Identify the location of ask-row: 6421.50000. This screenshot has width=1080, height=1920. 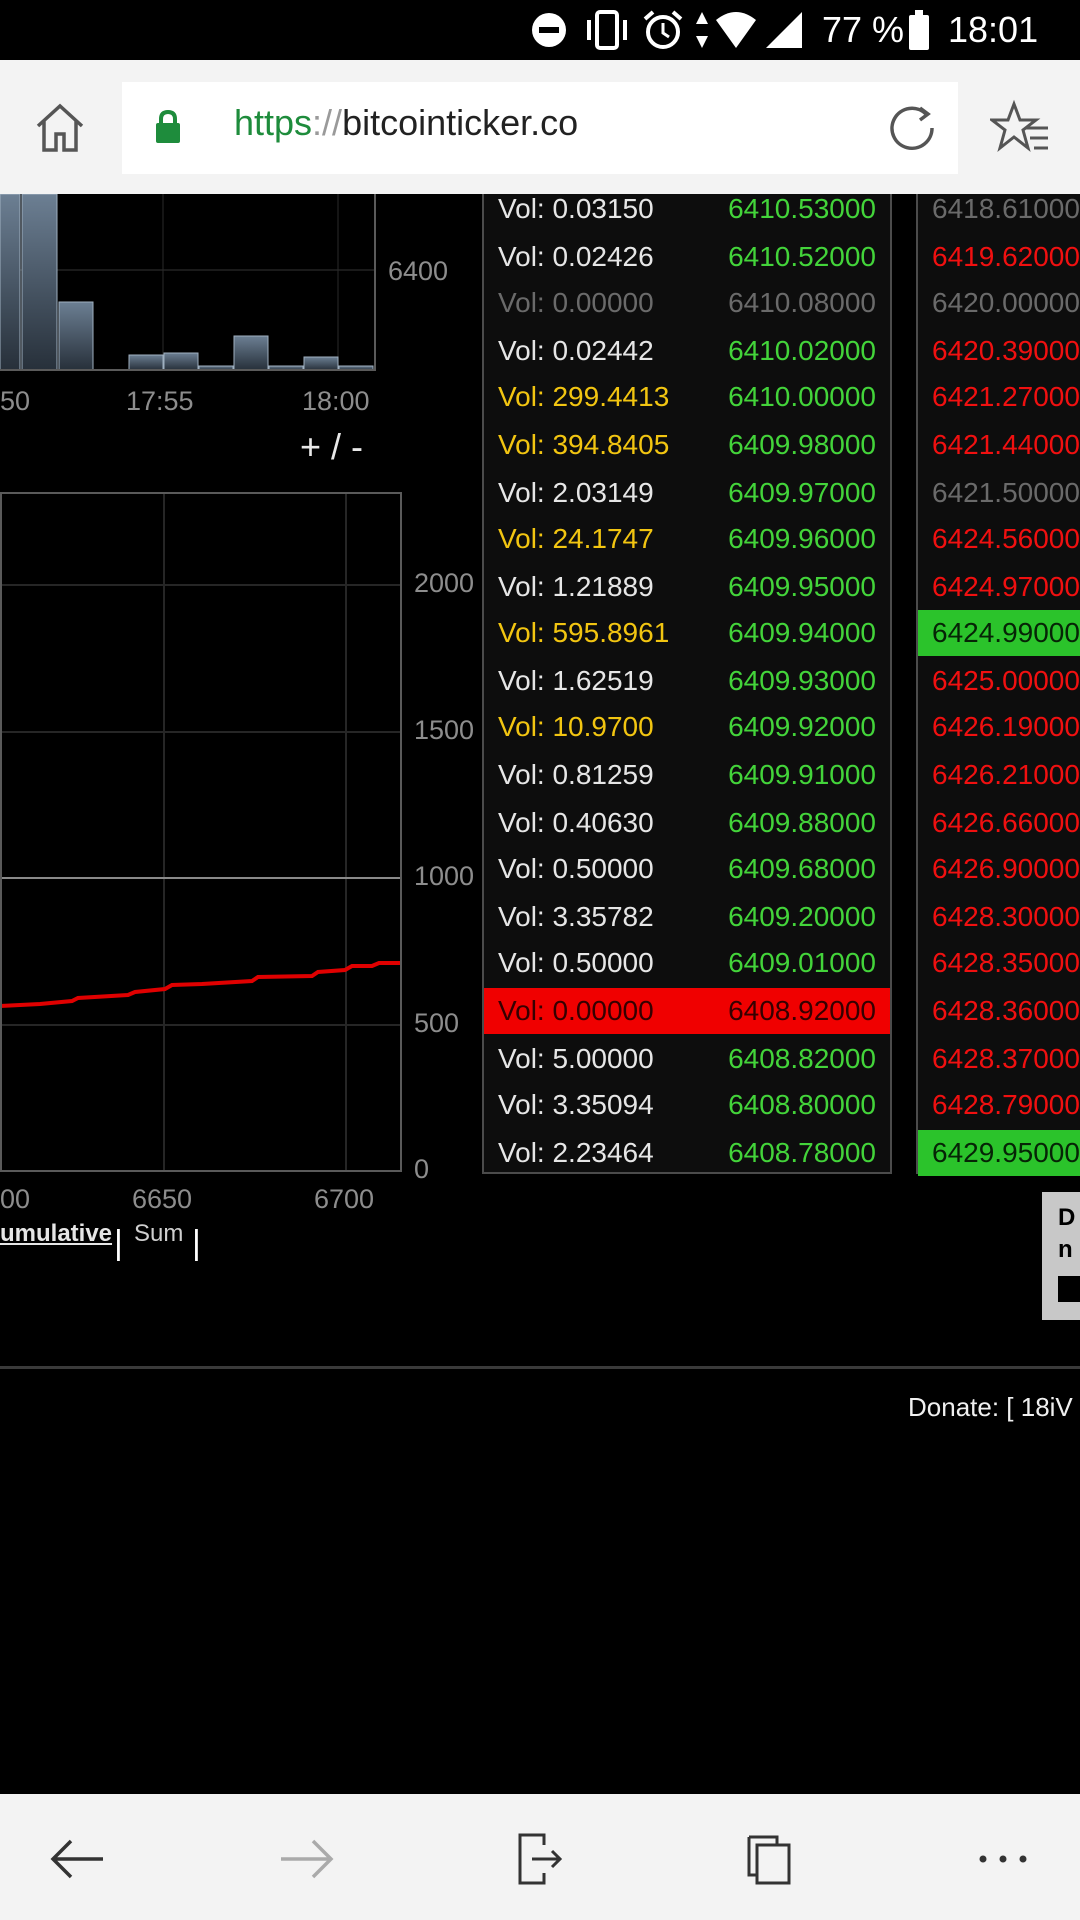
(999, 493).